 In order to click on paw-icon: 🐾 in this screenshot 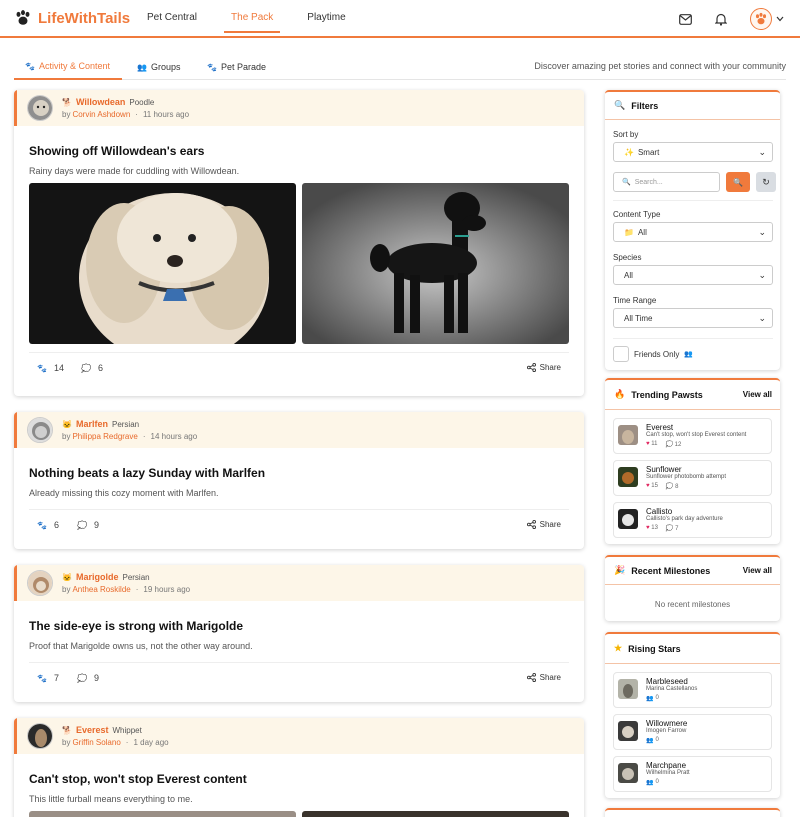, I will do `click(212, 67)`.